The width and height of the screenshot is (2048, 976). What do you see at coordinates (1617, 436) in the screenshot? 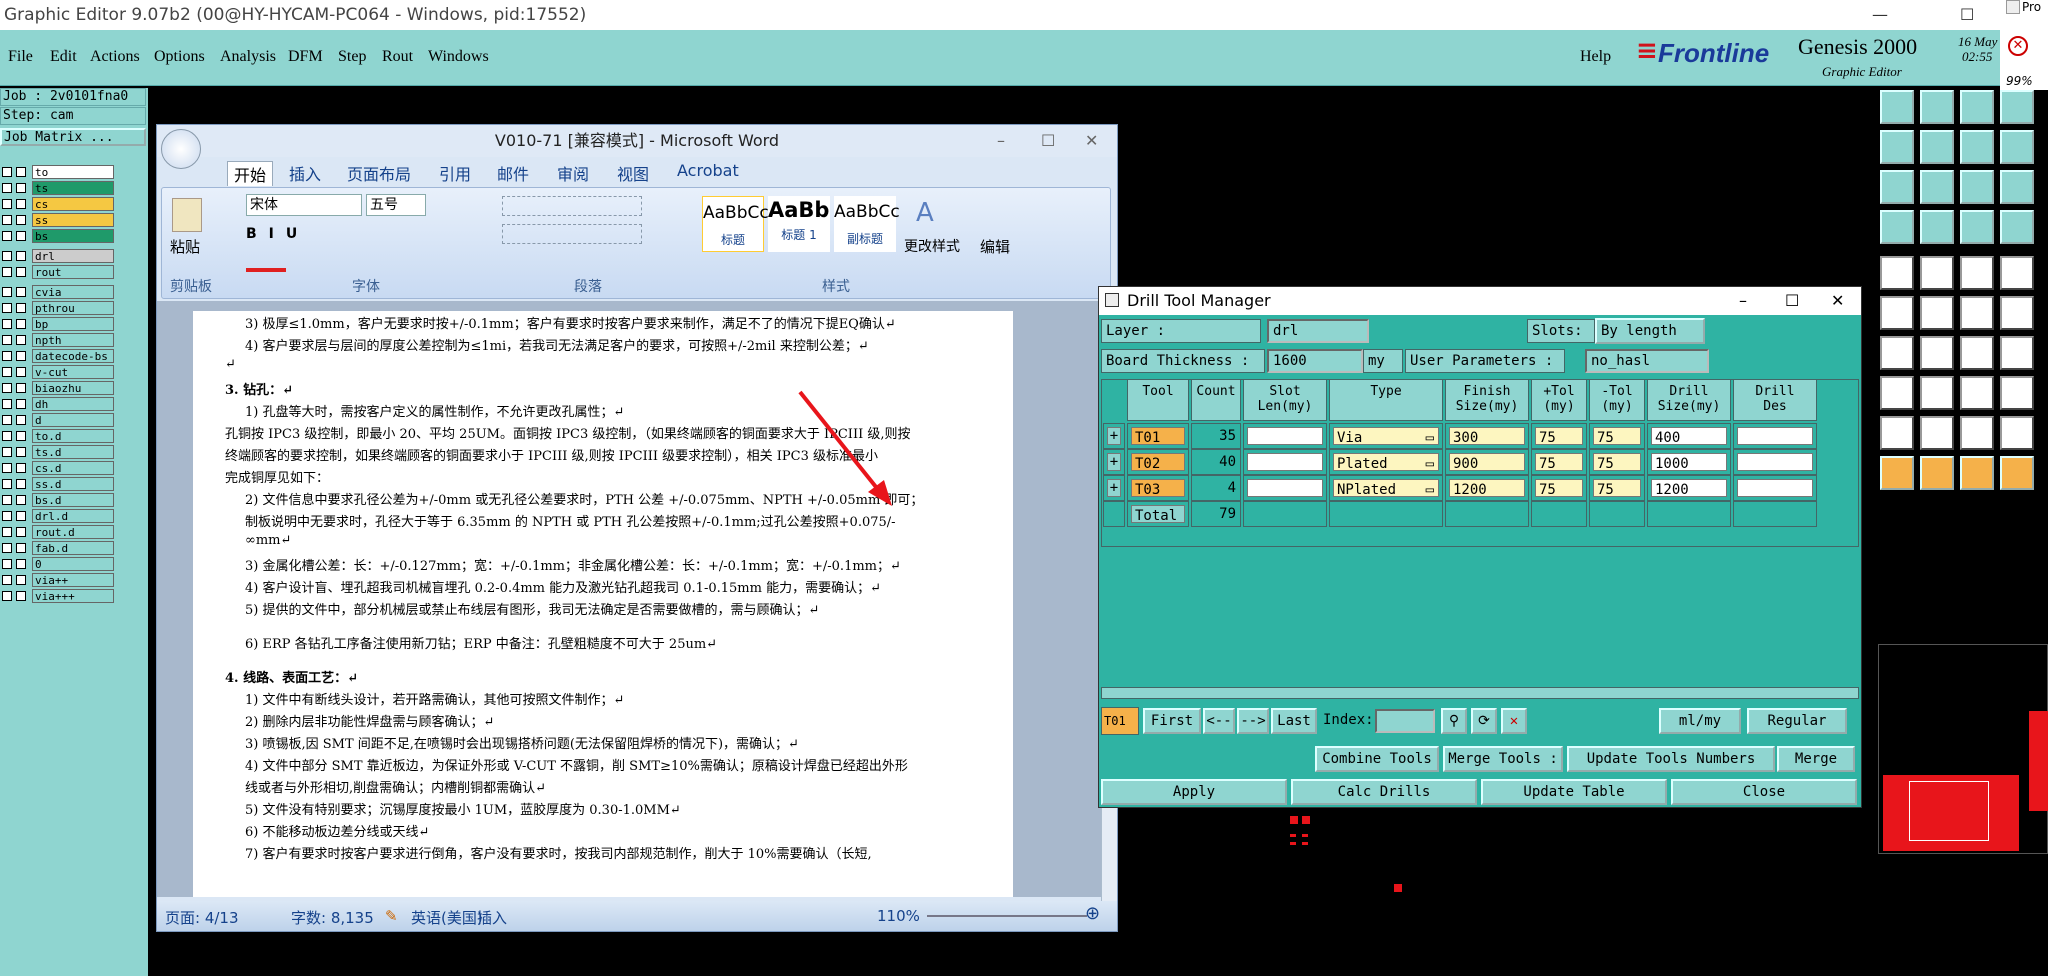
I see `minus-tol-cell: 75` at bounding box center [1617, 436].